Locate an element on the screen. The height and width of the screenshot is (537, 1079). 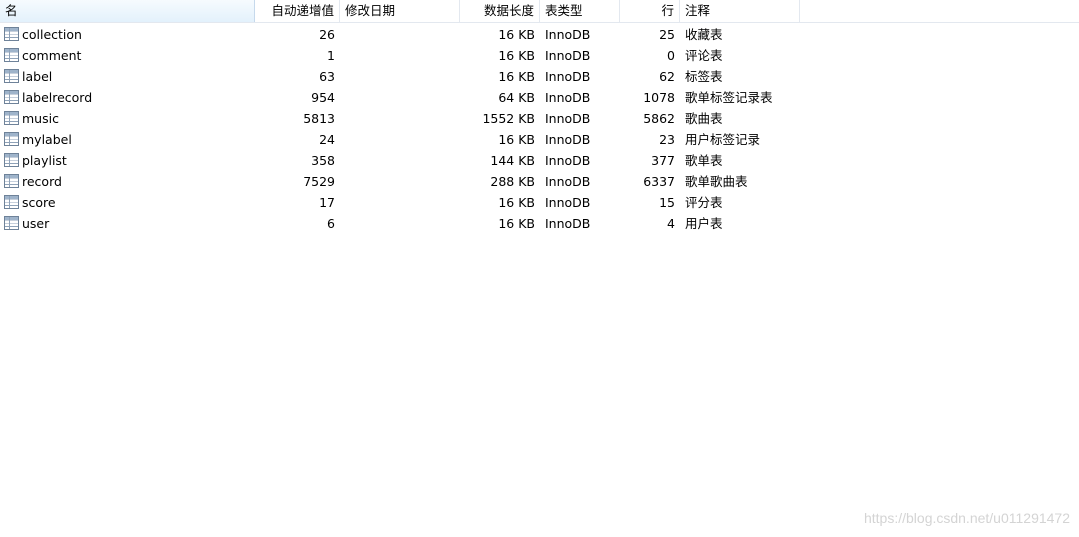
column-header-bar: 名 ˄ 自动递增值 修改日期 数据长度 表类型 行 注释 is located at coordinates (539, 11).